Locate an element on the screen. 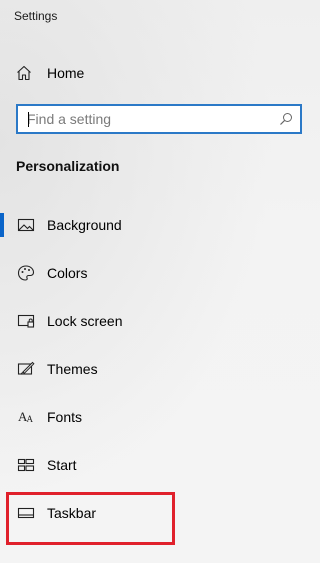  section-title: Personalization is located at coordinates (68, 166).